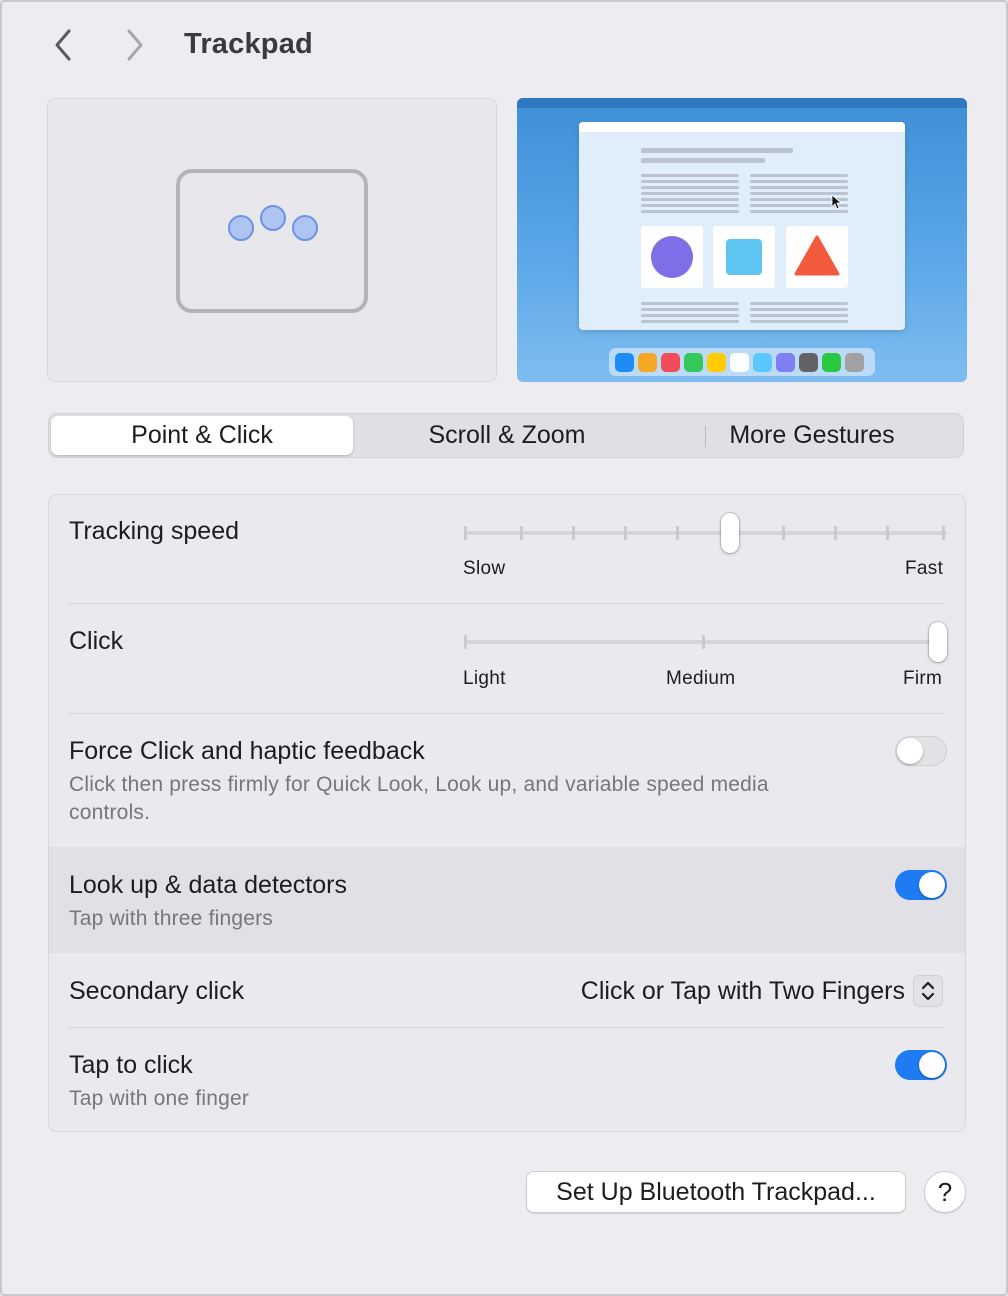  Describe the element at coordinates (159, 1098) in the screenshot. I see `tap-to-click-description: Tap with one finger` at that location.